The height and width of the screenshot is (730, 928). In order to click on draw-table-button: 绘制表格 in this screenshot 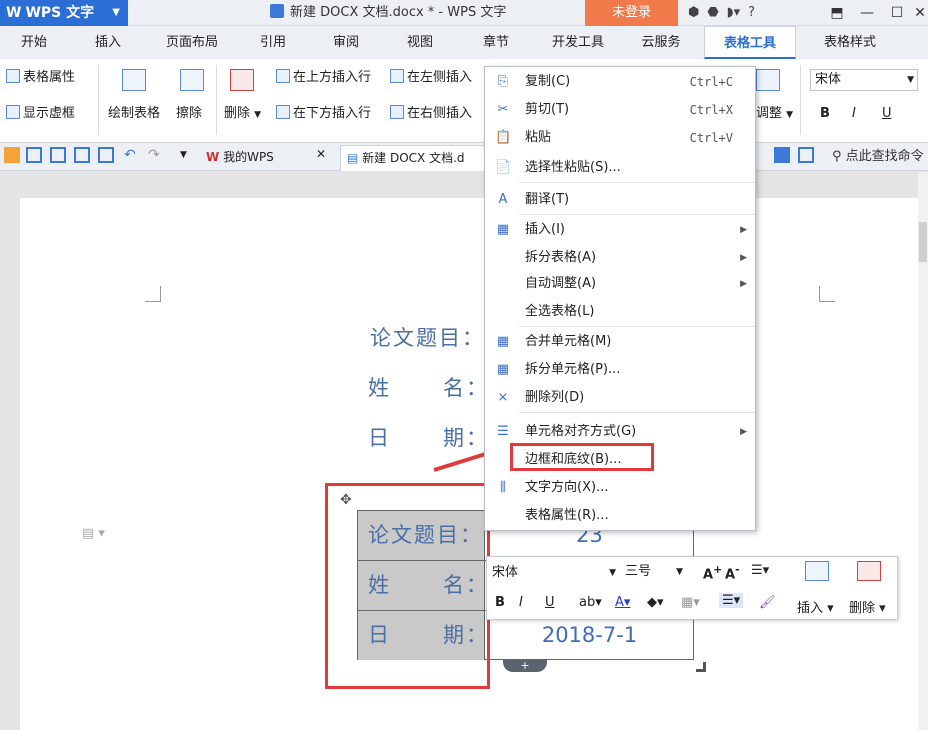, I will do `click(134, 114)`.